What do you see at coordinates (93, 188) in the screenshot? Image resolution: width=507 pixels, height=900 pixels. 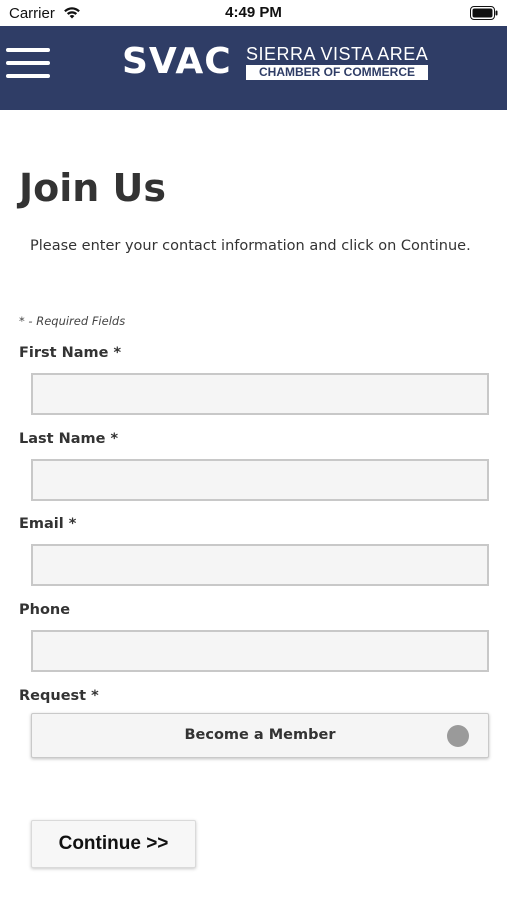 I see `page-title: Join Us` at bounding box center [93, 188].